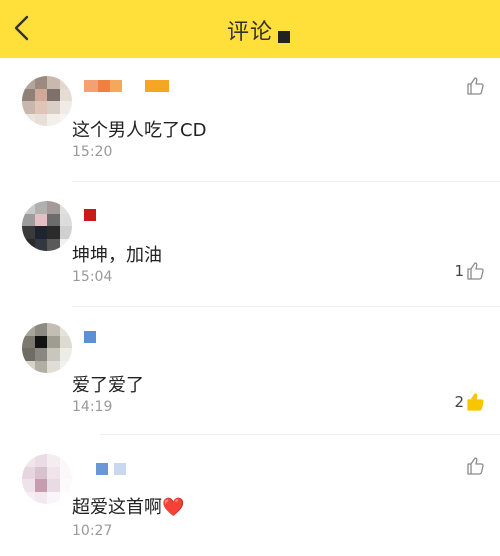 The height and width of the screenshot is (556, 500). I want to click on comment-text: 超爱这首啊❤️, so click(128, 507).